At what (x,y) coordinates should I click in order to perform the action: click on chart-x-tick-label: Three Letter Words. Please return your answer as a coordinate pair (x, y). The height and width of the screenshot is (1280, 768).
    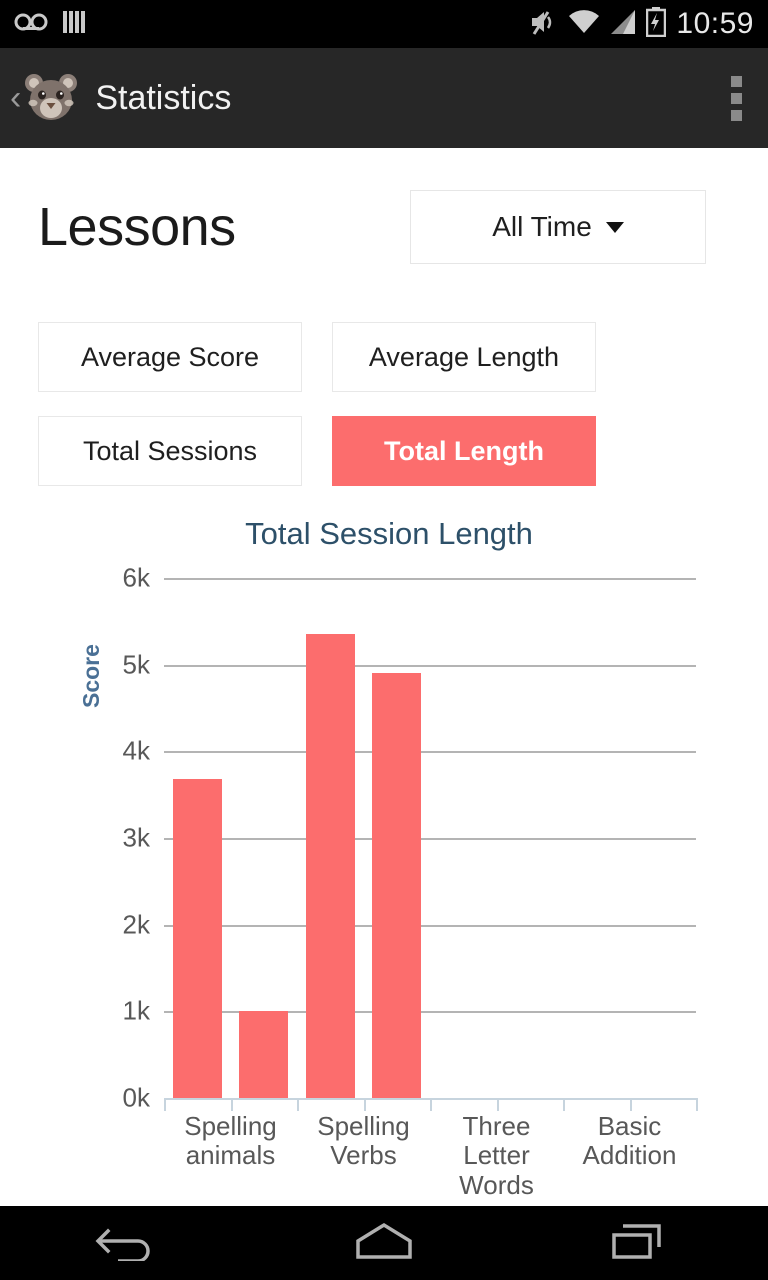
    Looking at the image, I should click on (496, 1155).